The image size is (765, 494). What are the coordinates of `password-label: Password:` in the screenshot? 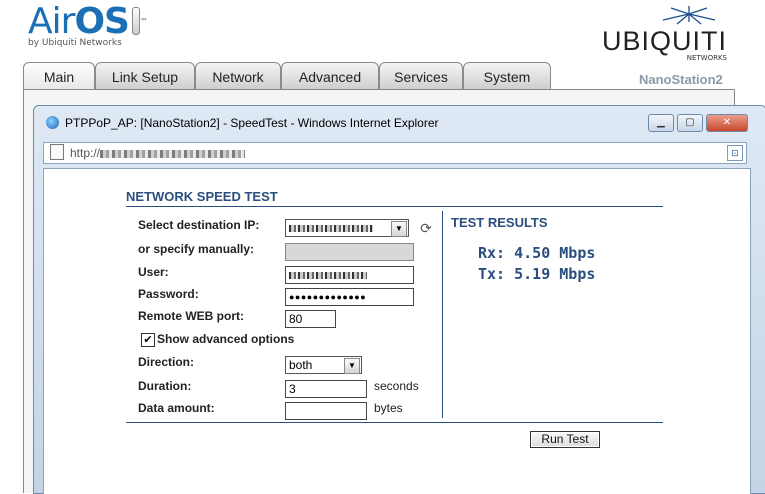 It's located at (168, 294).